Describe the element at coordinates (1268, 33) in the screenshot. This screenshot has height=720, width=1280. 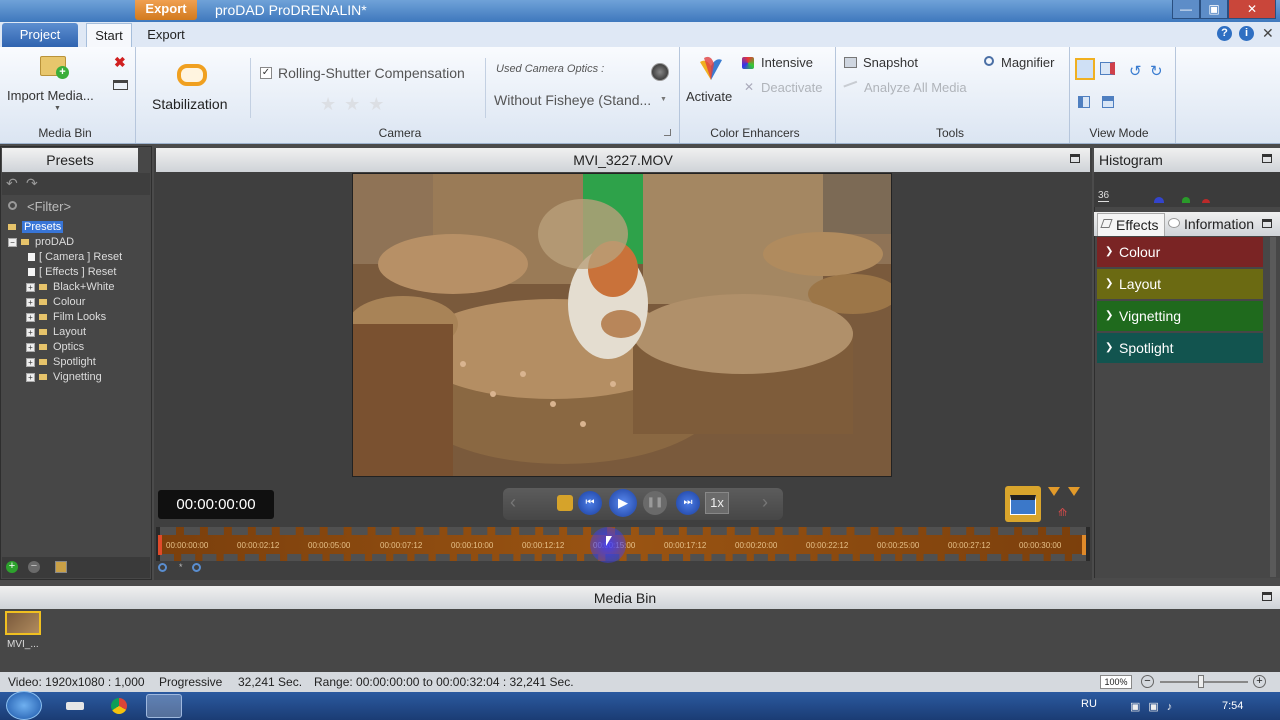
I see `close-ribbon-icon: ✕` at that location.